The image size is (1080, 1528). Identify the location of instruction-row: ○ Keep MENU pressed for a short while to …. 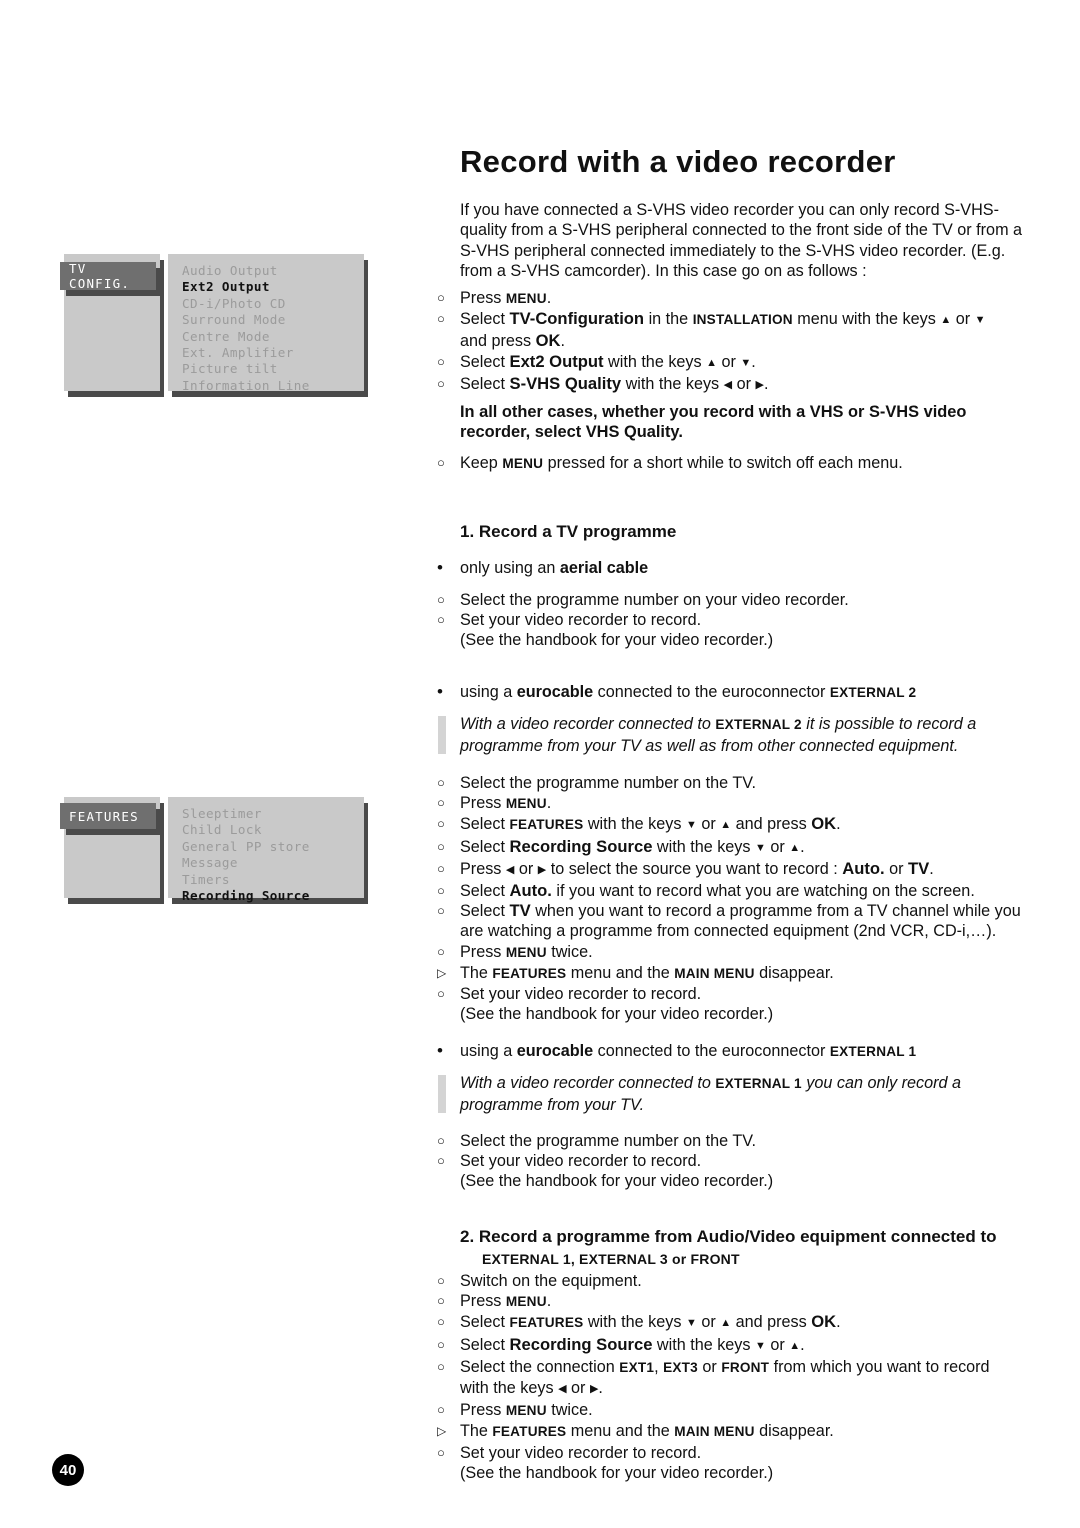
(740, 463).